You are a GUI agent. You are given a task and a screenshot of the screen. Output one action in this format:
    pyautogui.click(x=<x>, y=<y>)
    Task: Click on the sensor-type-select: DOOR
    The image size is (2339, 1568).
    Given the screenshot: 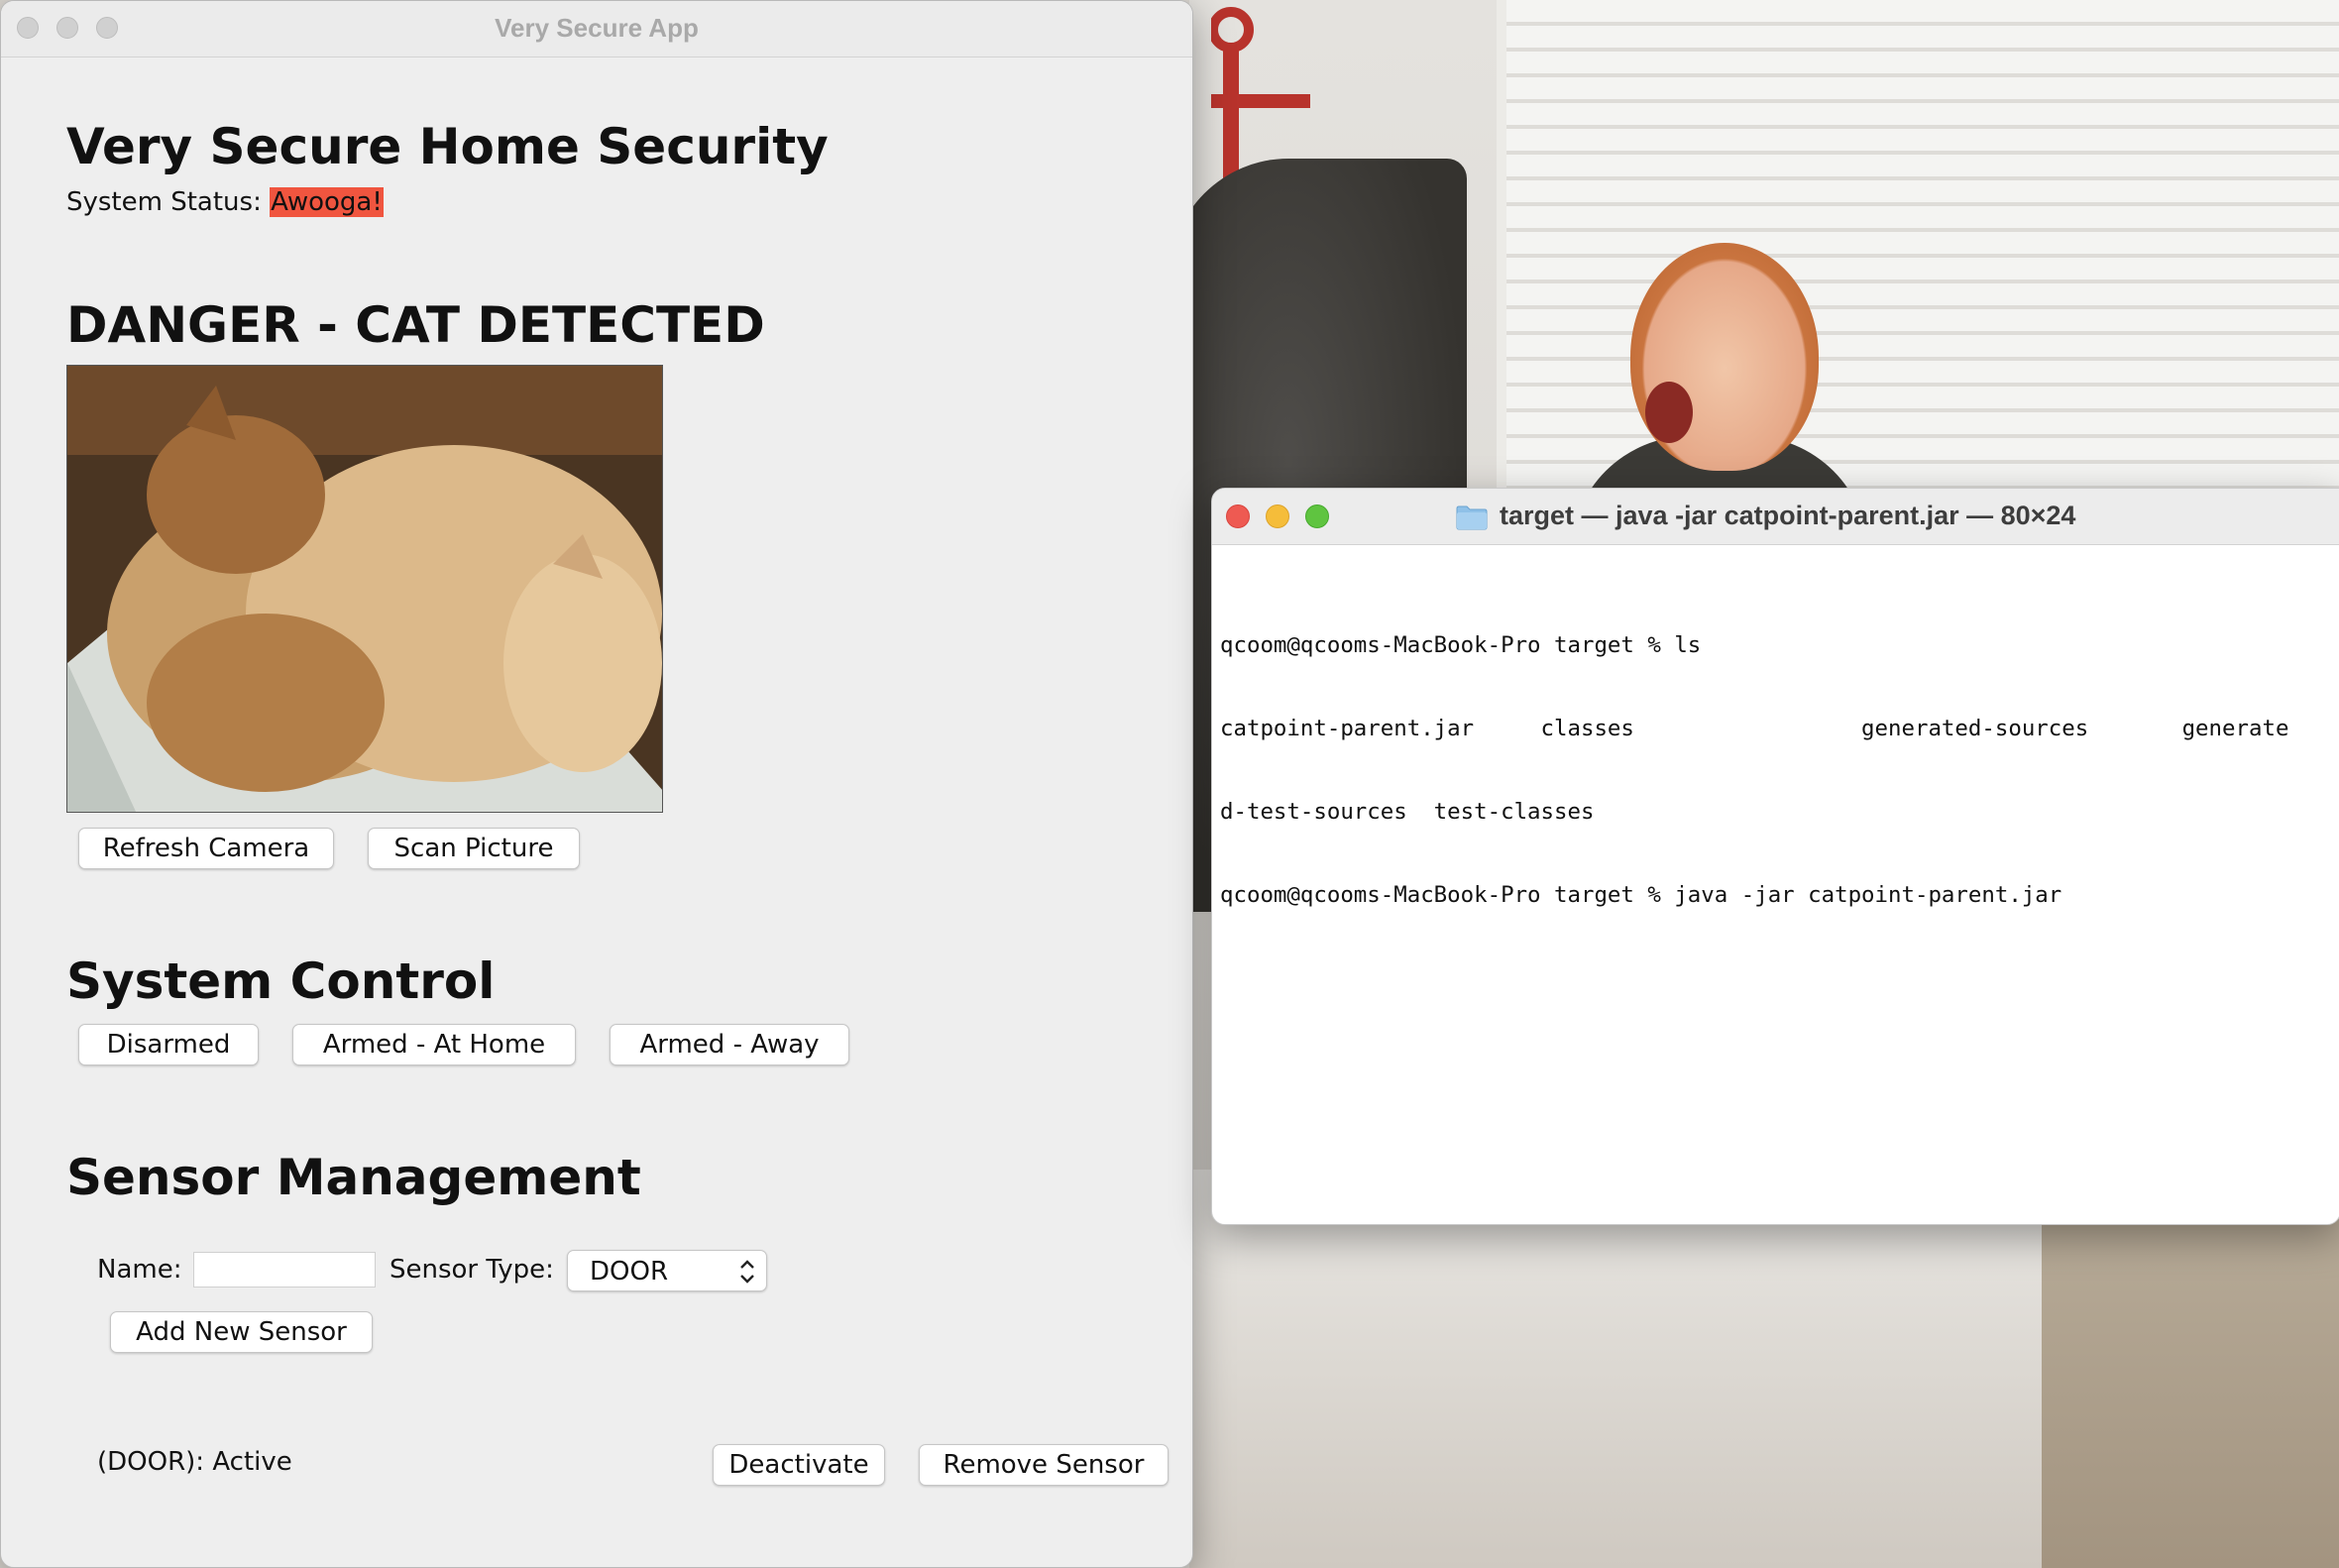 What is the action you would take?
    pyautogui.click(x=667, y=1270)
    